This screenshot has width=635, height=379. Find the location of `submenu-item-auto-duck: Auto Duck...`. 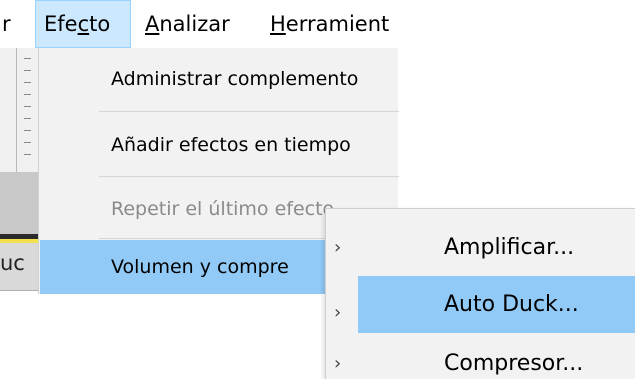

submenu-item-auto-duck: Auto Duck... is located at coordinates (496, 304).